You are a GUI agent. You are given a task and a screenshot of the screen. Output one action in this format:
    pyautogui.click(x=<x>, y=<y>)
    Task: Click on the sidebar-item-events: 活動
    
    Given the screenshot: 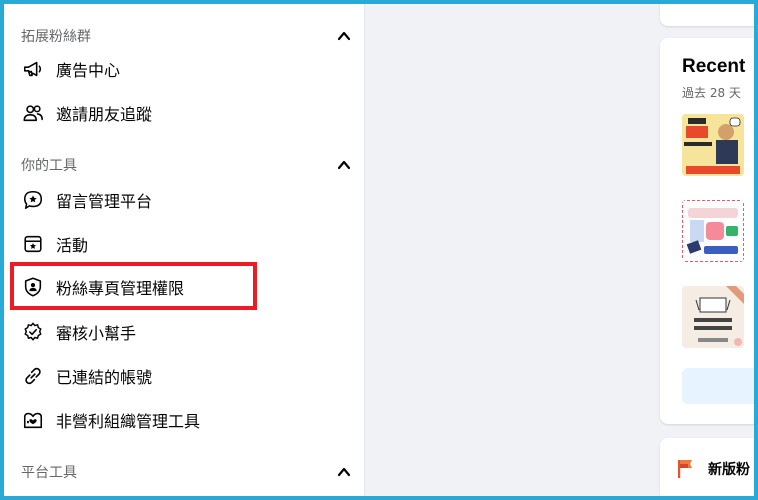 What is the action you would take?
    pyautogui.click(x=186, y=244)
    